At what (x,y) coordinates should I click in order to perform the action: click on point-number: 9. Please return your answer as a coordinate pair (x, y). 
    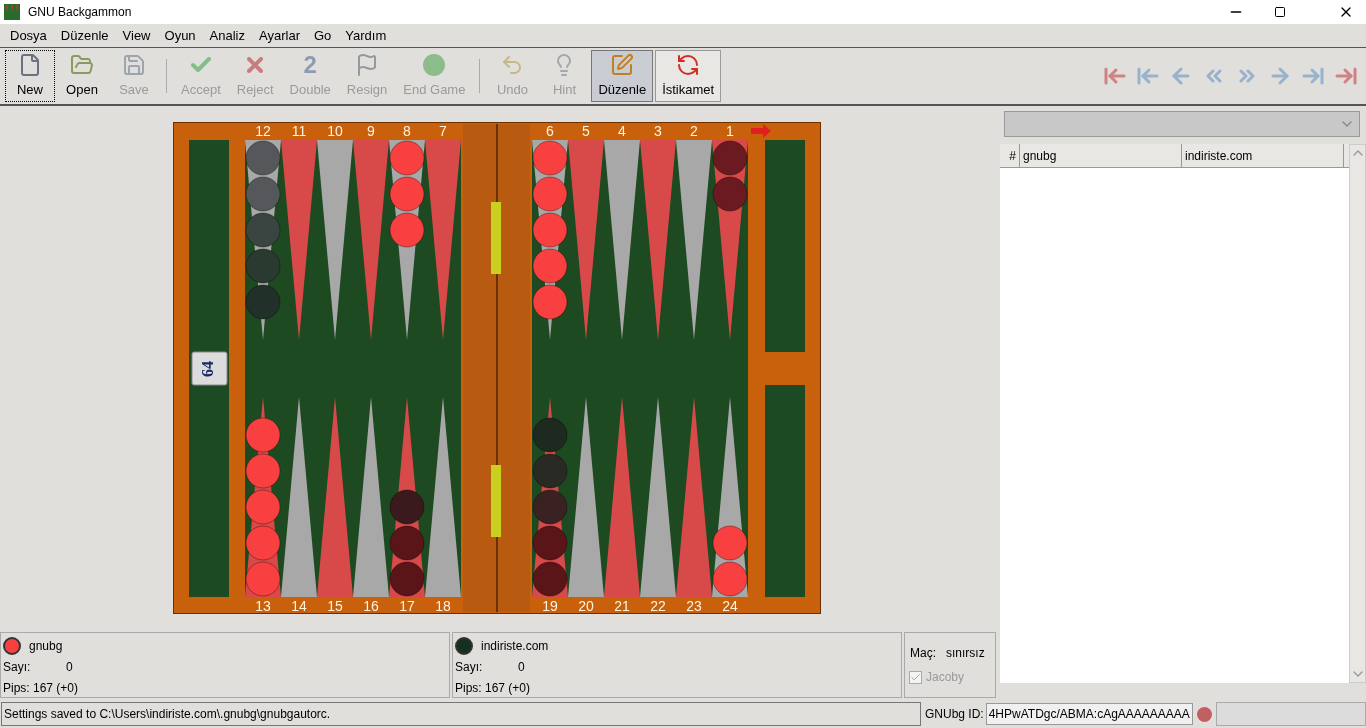
    Looking at the image, I should click on (371, 131).